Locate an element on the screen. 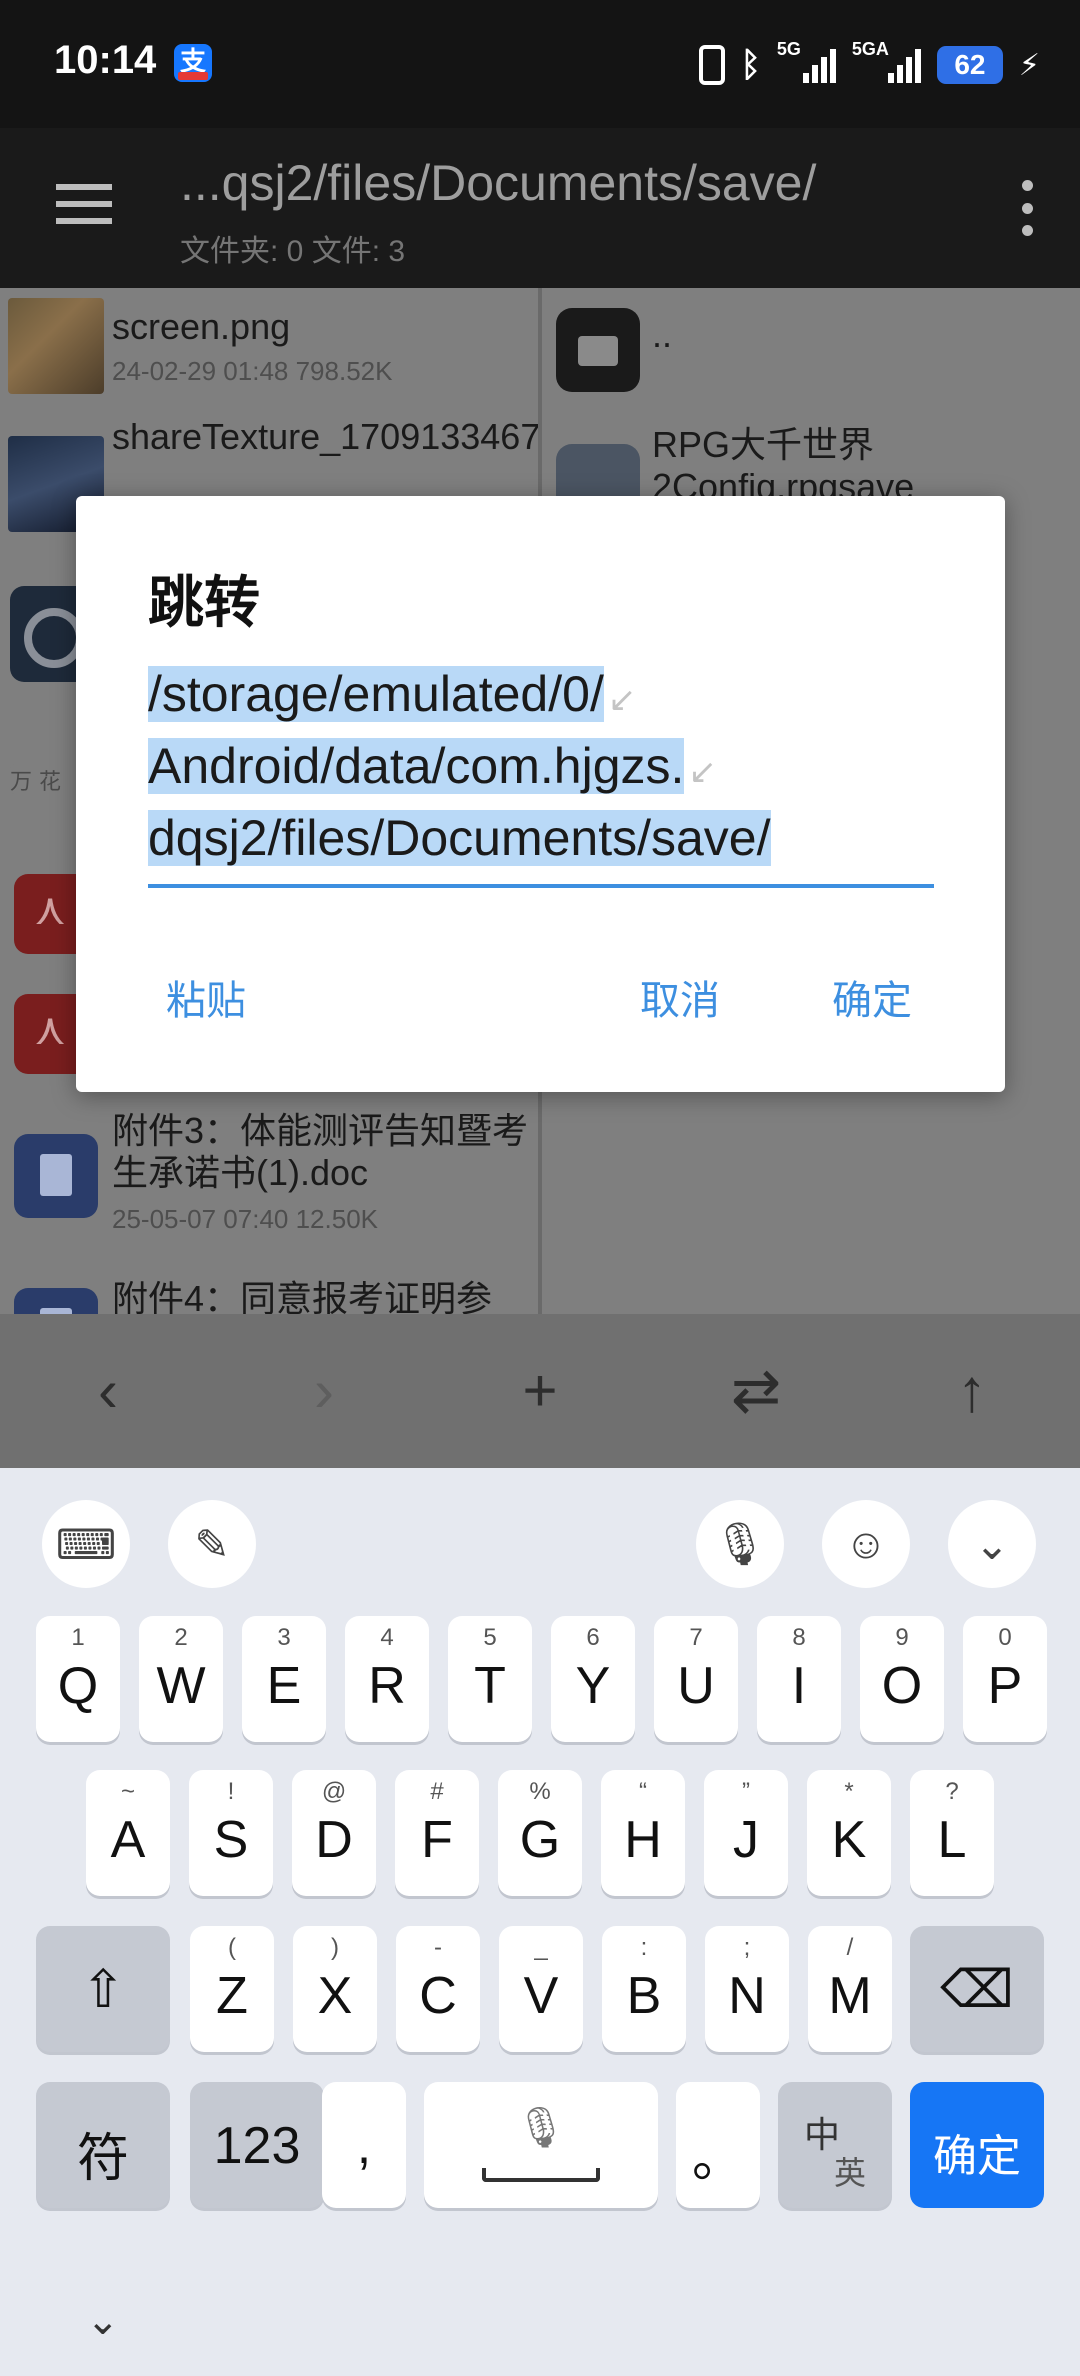 The image size is (1080, 2376). key-d: @ D is located at coordinates (334, 1833).